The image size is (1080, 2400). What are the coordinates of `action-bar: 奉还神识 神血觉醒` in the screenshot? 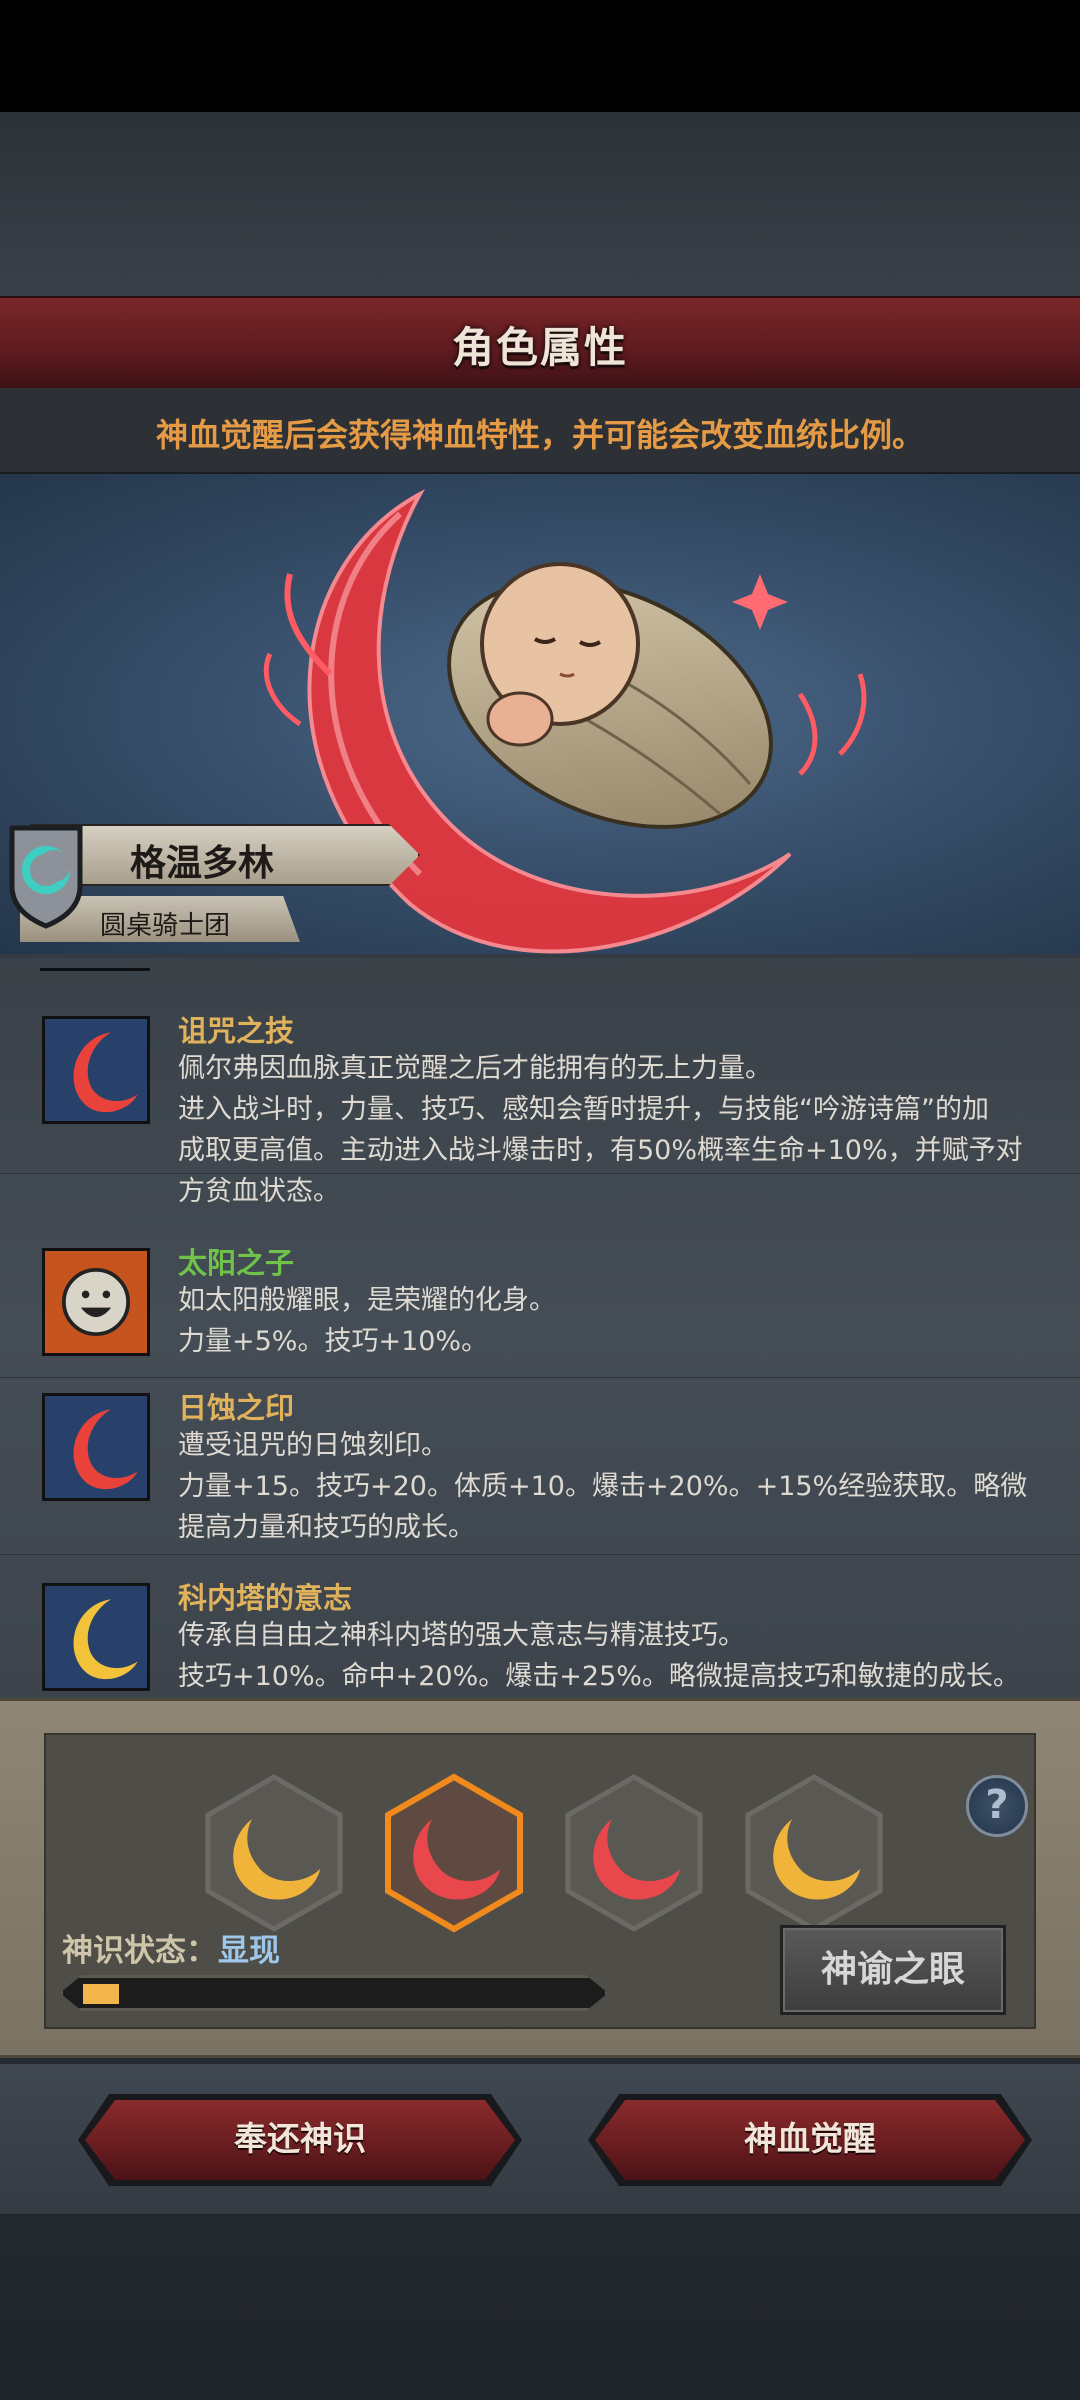 It's located at (540, 2139).